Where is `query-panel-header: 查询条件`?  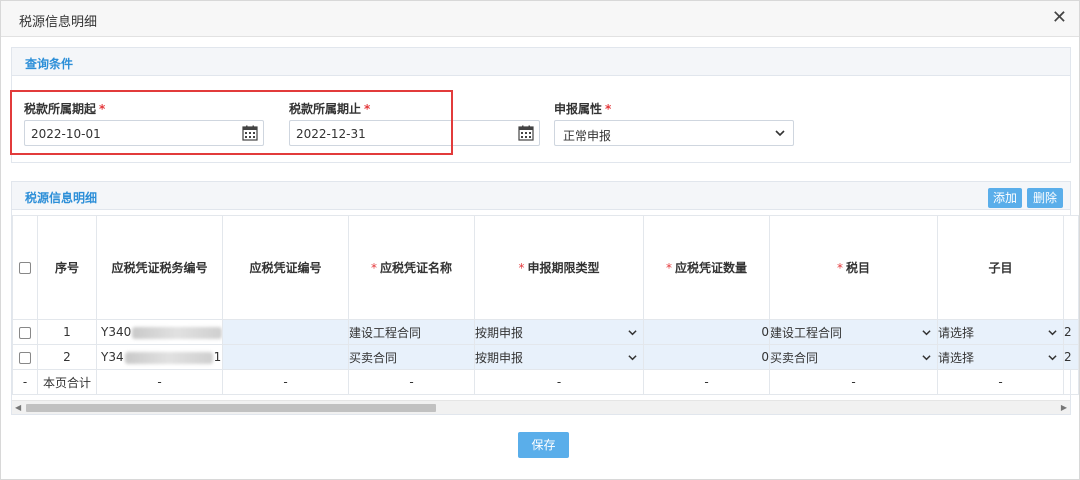 query-panel-header: 查询条件 is located at coordinates (541, 62).